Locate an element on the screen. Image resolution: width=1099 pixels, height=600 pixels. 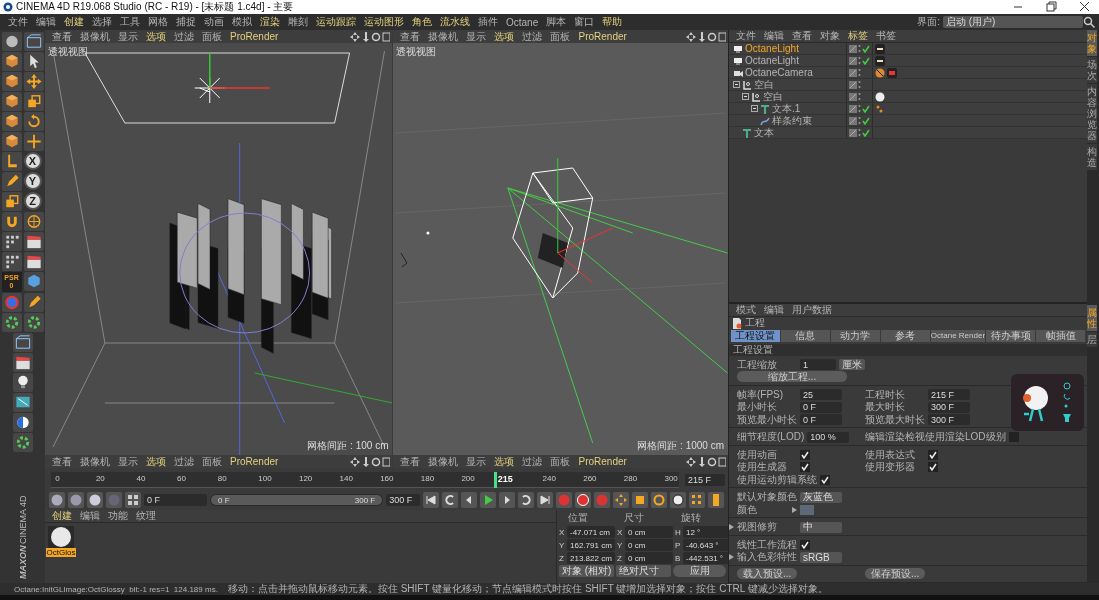
start-frame-field: 0 F is located at coordinates (176, 500).